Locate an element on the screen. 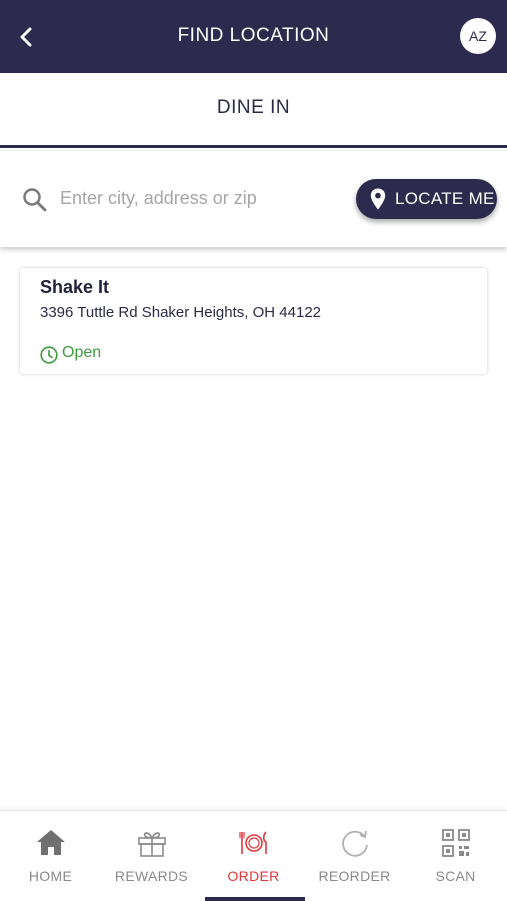 The image size is (507, 901). tab-rewards: REWARDS is located at coordinates (151, 856).